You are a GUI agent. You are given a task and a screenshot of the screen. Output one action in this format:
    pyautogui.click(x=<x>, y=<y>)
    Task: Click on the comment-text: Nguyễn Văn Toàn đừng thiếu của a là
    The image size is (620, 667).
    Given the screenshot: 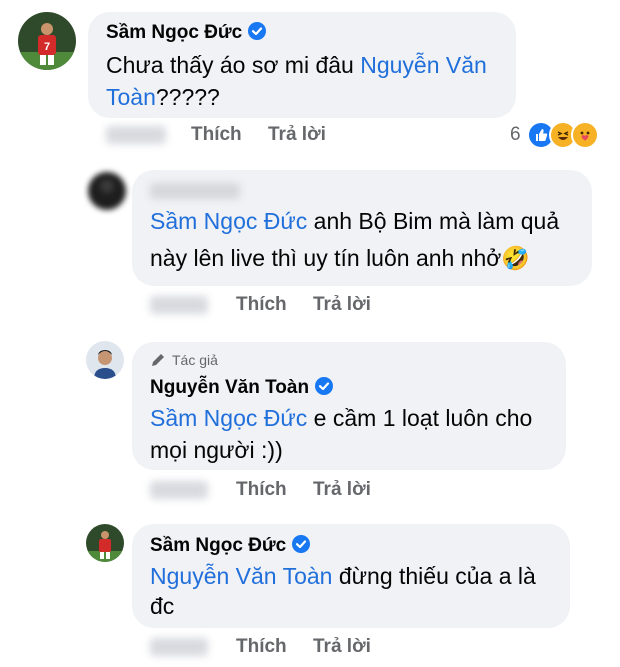 What is the action you would take?
    pyautogui.click(x=343, y=576)
    